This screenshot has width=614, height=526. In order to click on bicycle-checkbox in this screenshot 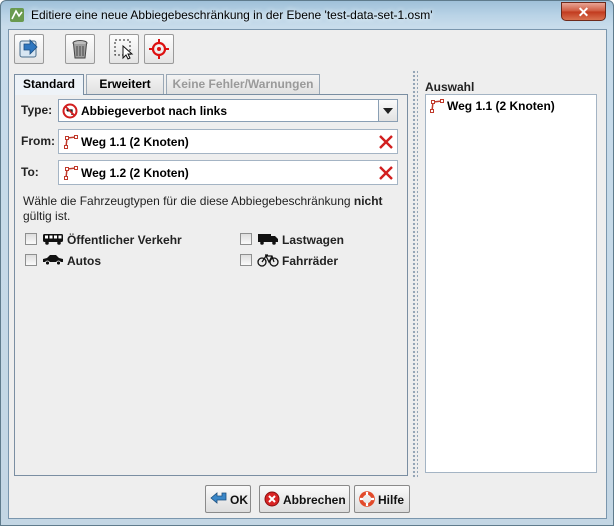, I will do `click(246, 260)`.